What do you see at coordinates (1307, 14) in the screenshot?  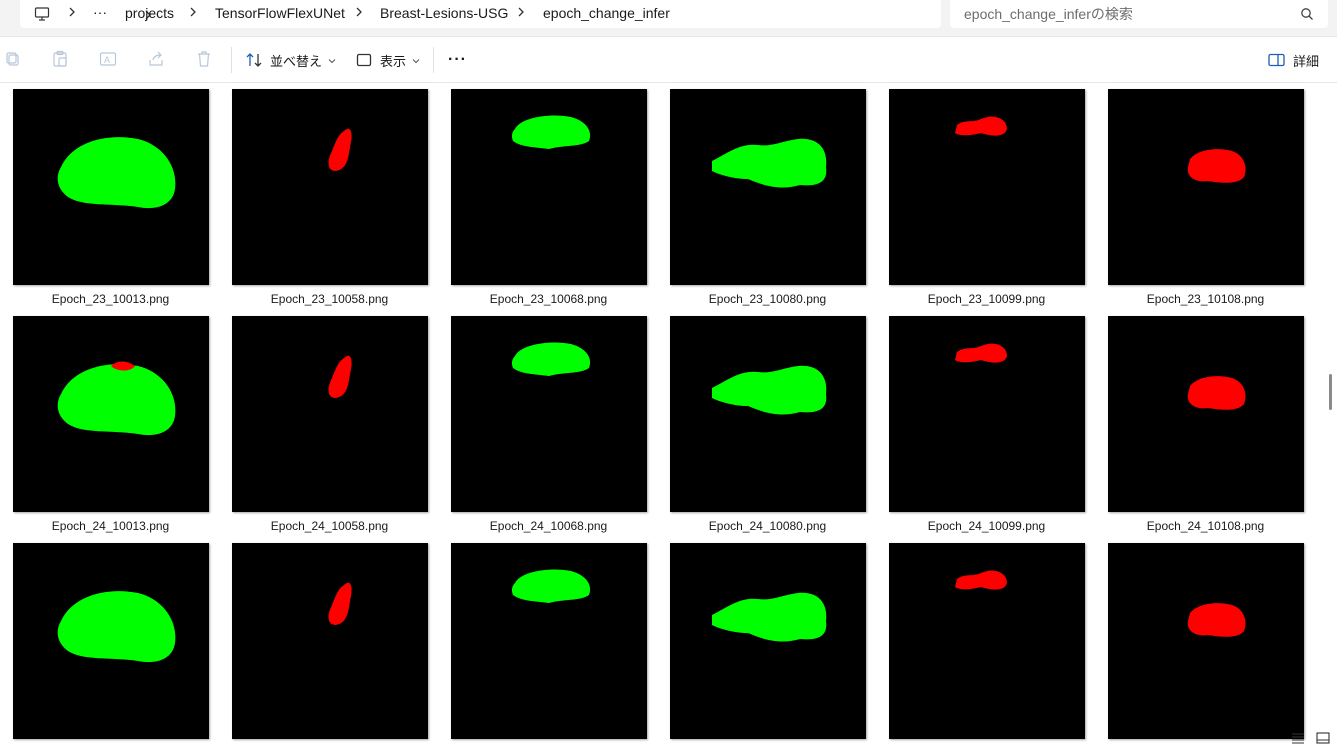 I see `search-icon` at bounding box center [1307, 14].